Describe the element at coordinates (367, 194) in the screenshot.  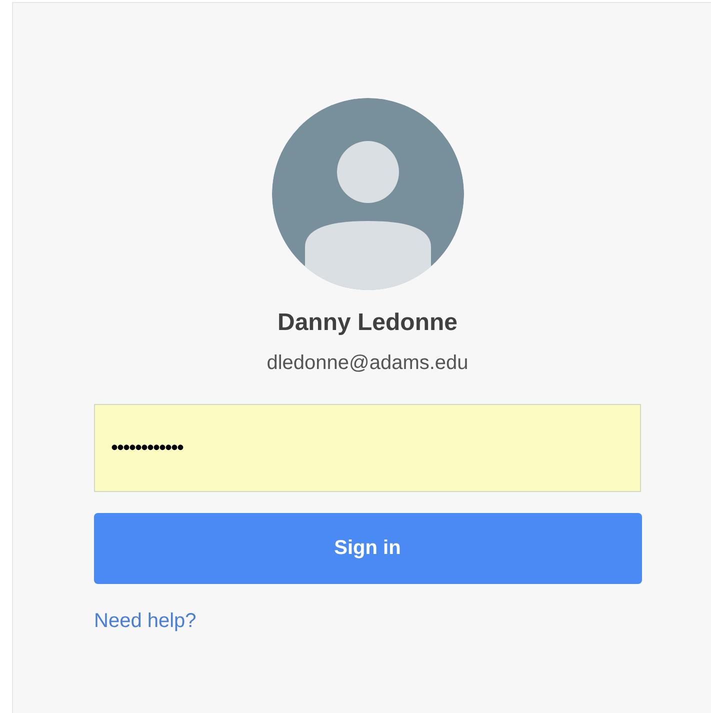
I see `avatar-icon` at that location.